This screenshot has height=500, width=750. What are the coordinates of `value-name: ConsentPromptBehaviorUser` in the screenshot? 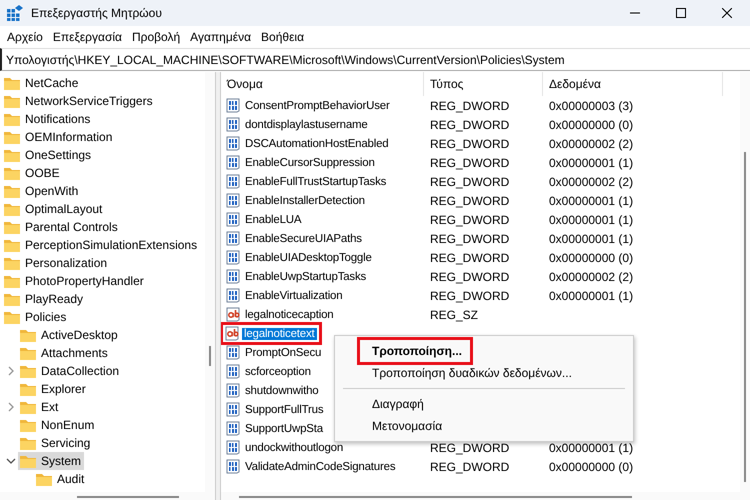 It's located at (317, 106).